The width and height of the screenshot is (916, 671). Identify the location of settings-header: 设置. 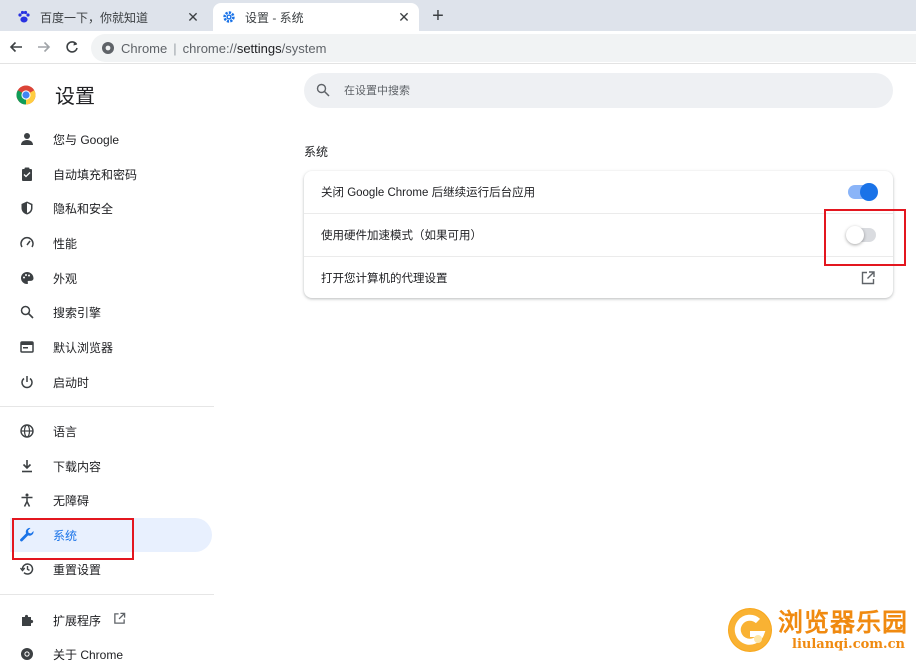
(55, 94).